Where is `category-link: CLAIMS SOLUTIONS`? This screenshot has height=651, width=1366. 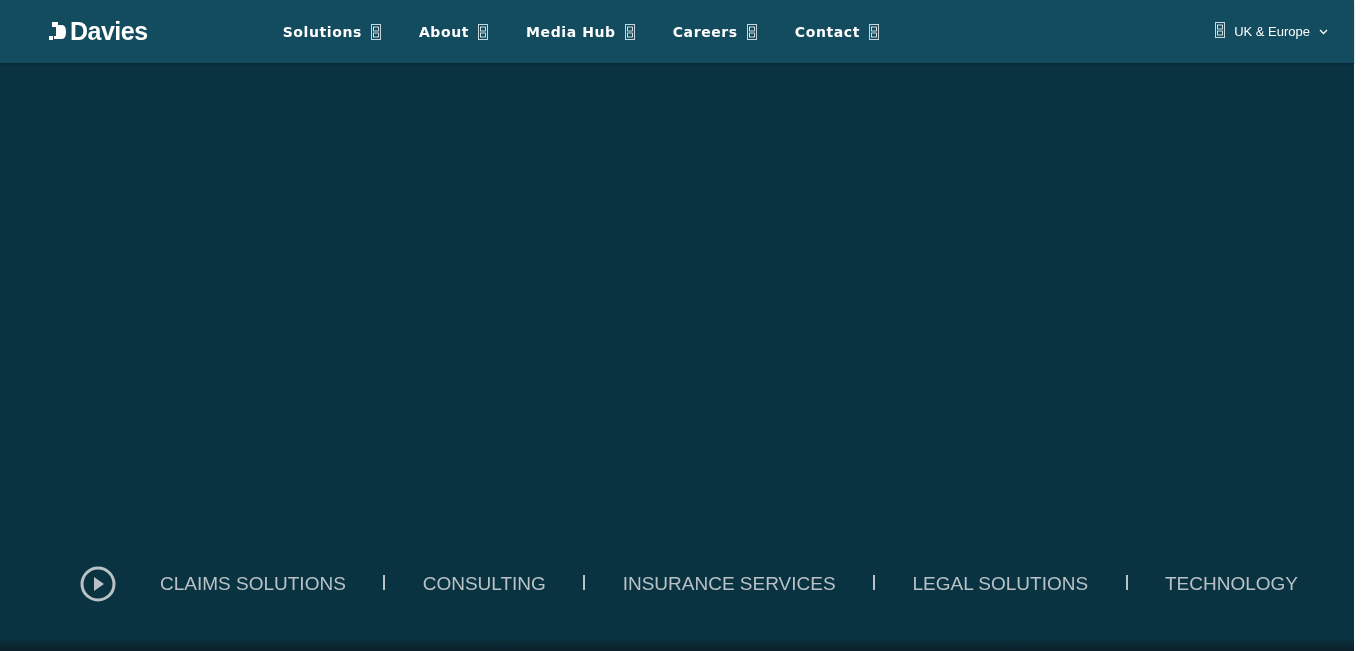
category-link: CLAIMS SOLUTIONS is located at coordinates (253, 584).